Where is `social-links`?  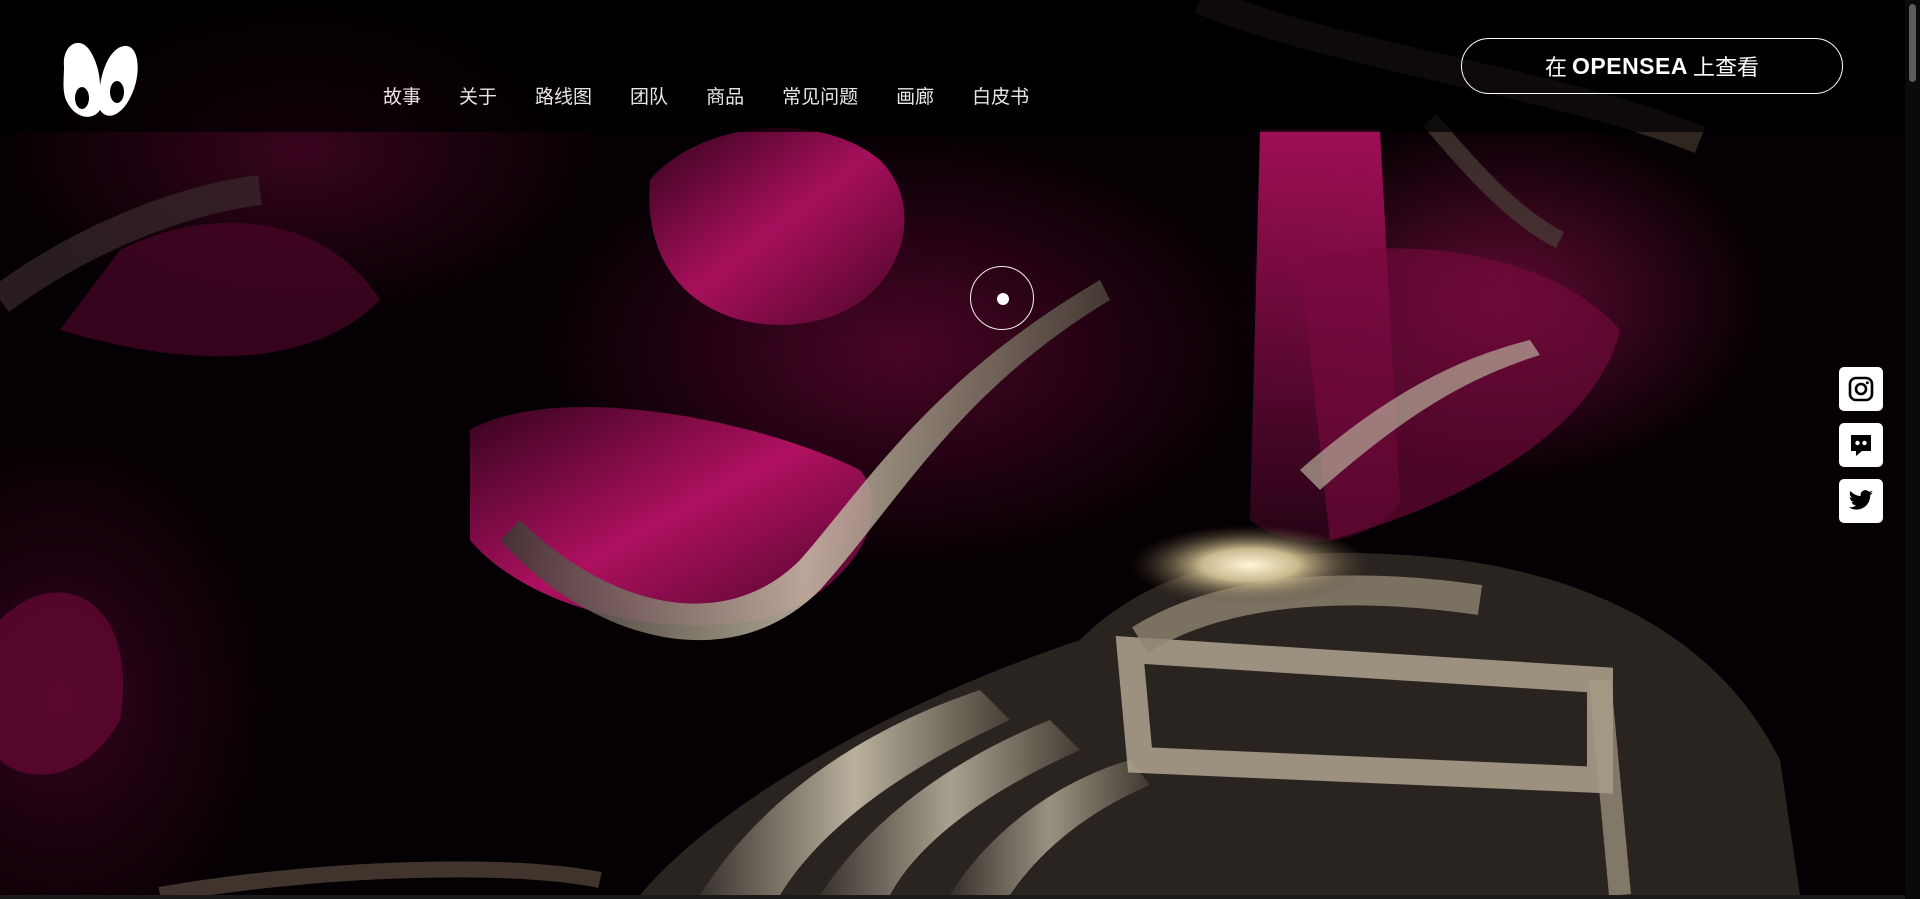 social-links is located at coordinates (1861, 451).